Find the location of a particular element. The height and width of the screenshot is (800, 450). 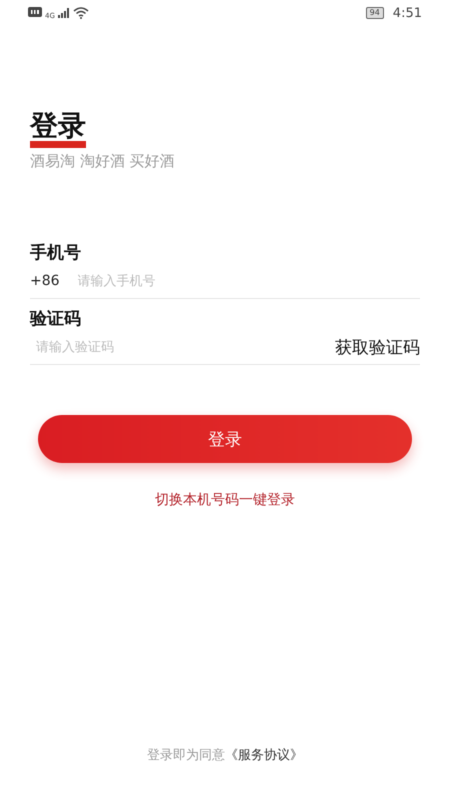

signal-icon is located at coordinates (64, 13).